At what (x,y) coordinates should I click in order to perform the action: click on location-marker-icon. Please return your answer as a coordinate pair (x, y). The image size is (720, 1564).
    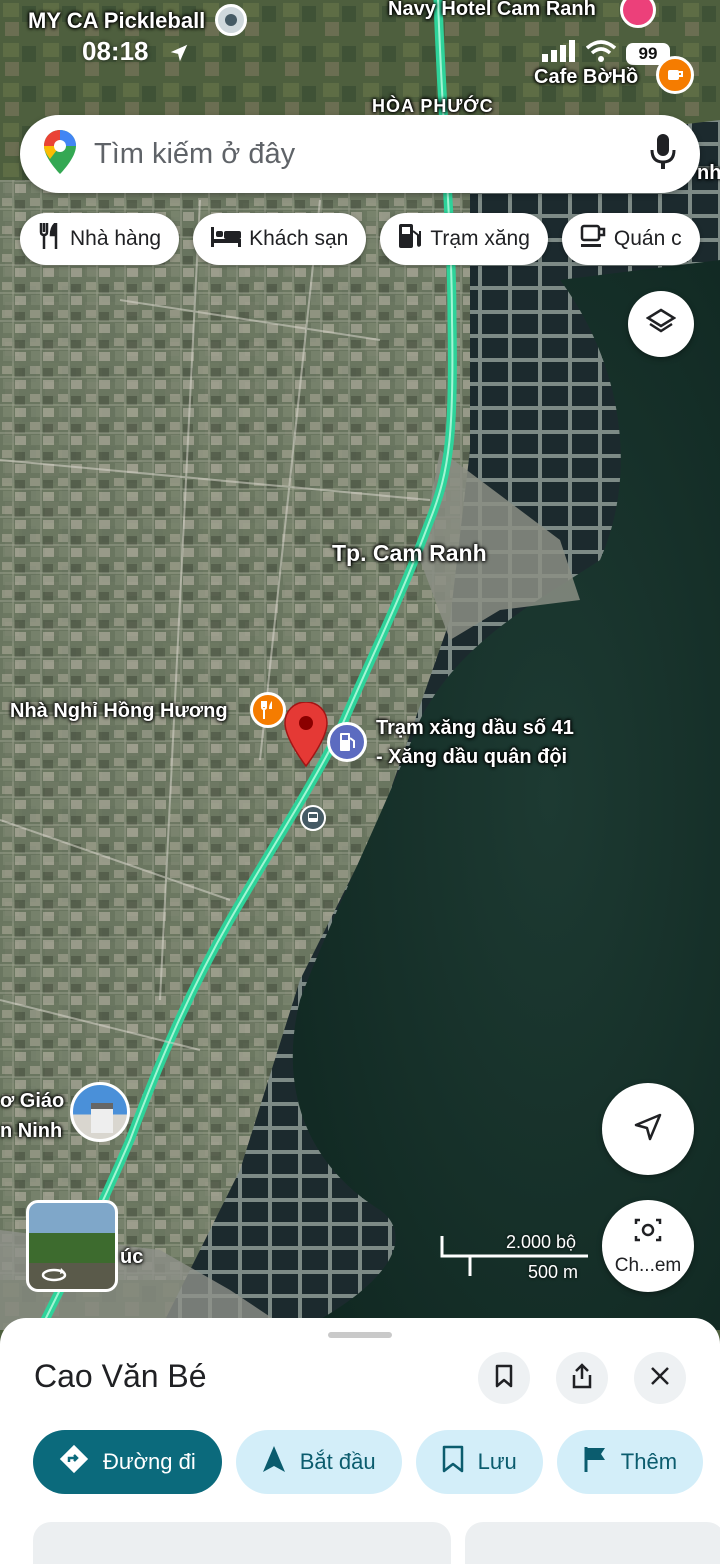
    Looking at the image, I should click on (231, 20).